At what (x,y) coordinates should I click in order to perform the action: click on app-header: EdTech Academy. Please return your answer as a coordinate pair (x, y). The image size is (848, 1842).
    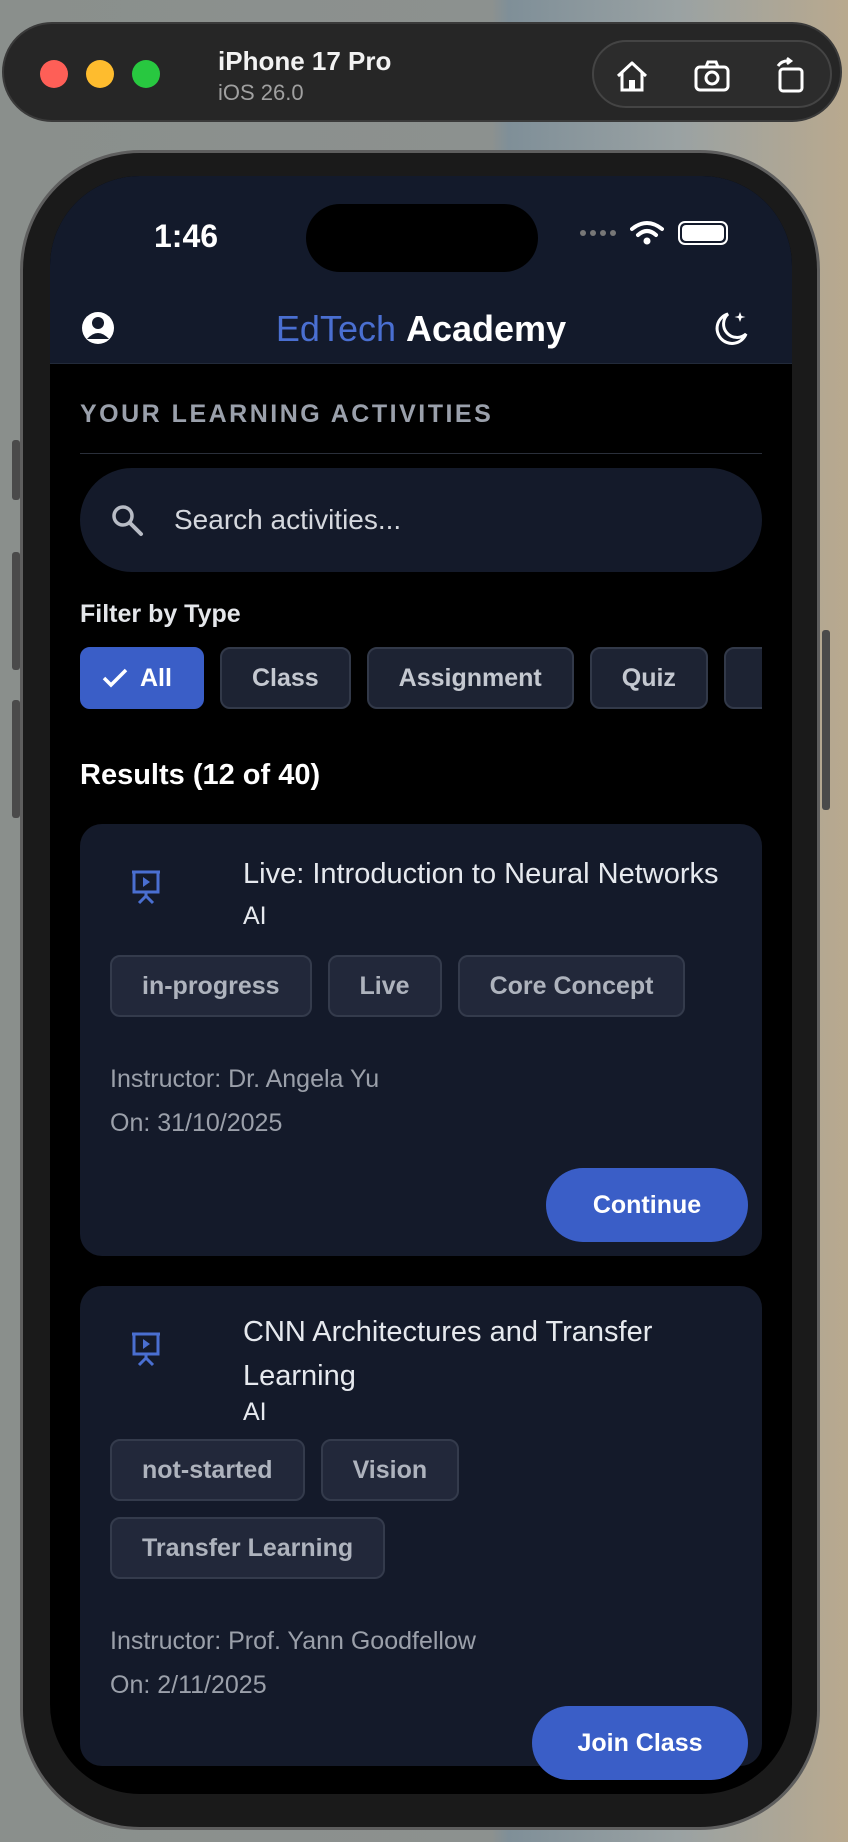
    Looking at the image, I should click on (421, 330).